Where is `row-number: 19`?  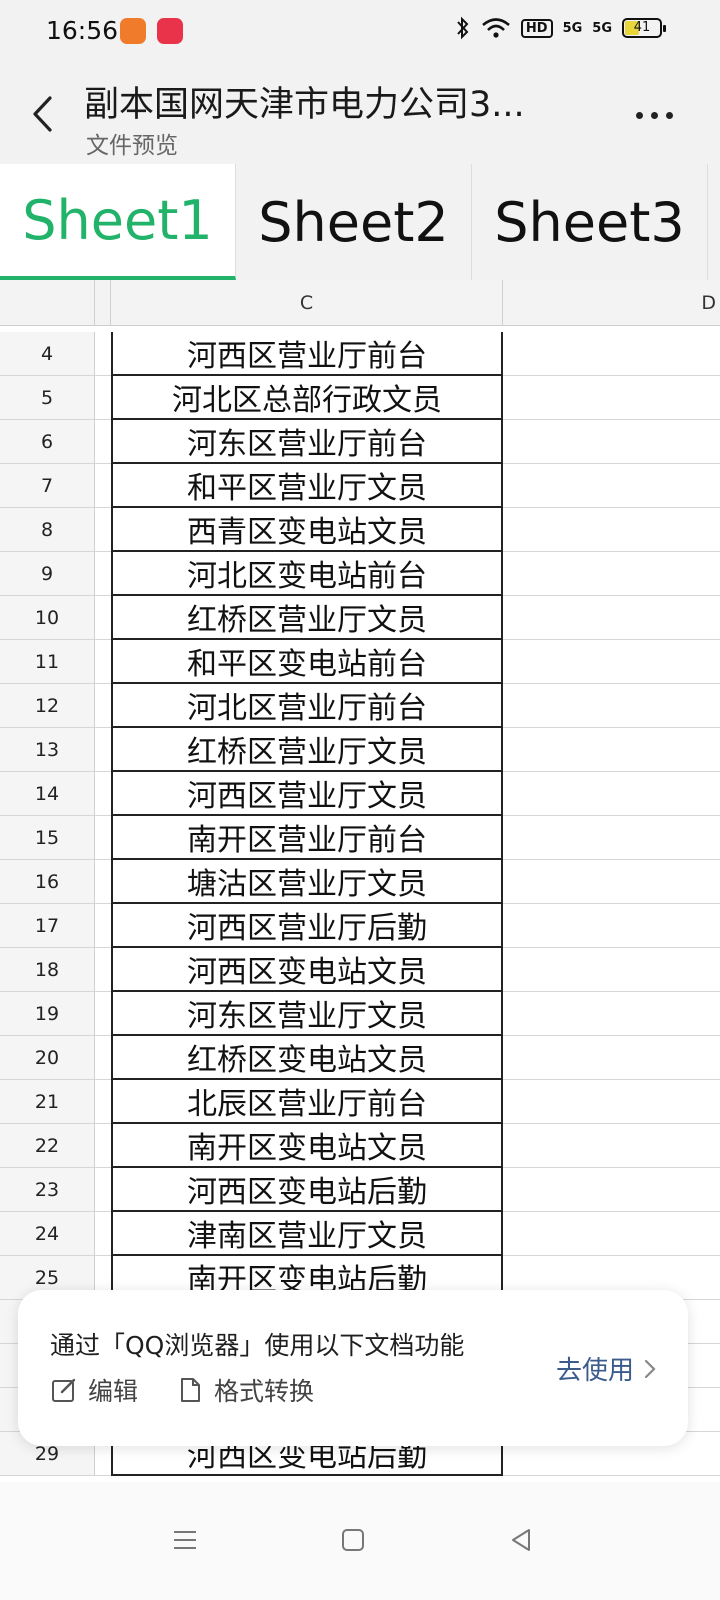 row-number: 19 is located at coordinates (47, 1014).